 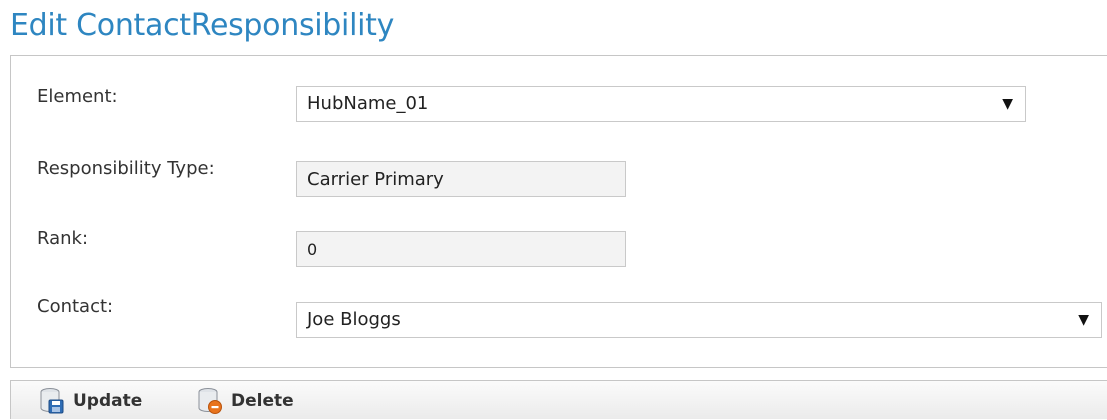 I want to click on action-toolbar: Update Delete, so click(x=558, y=399).